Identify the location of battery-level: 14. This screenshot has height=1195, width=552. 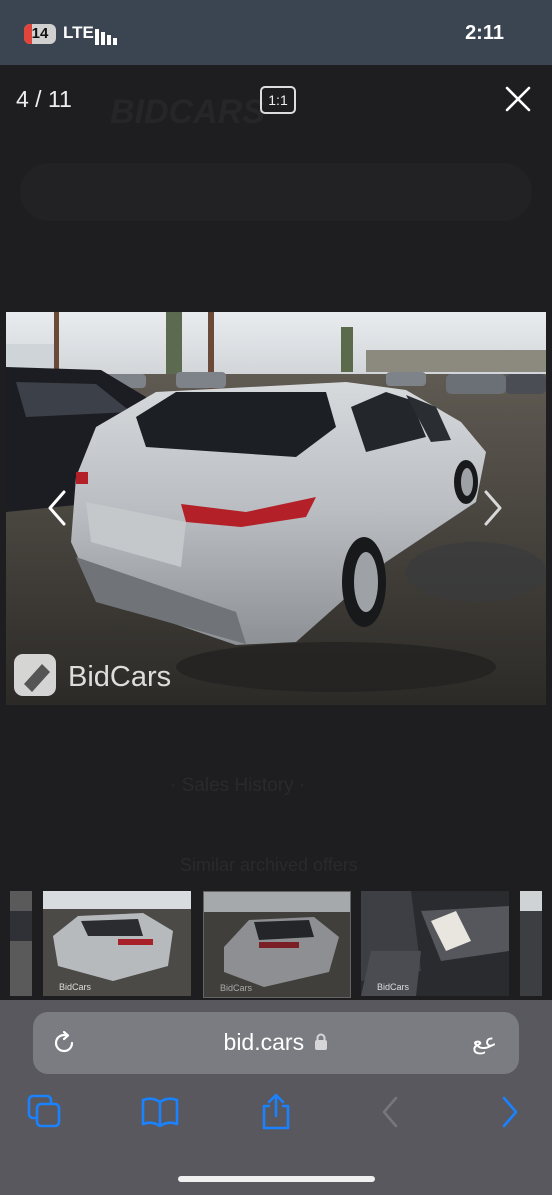
(40, 33).